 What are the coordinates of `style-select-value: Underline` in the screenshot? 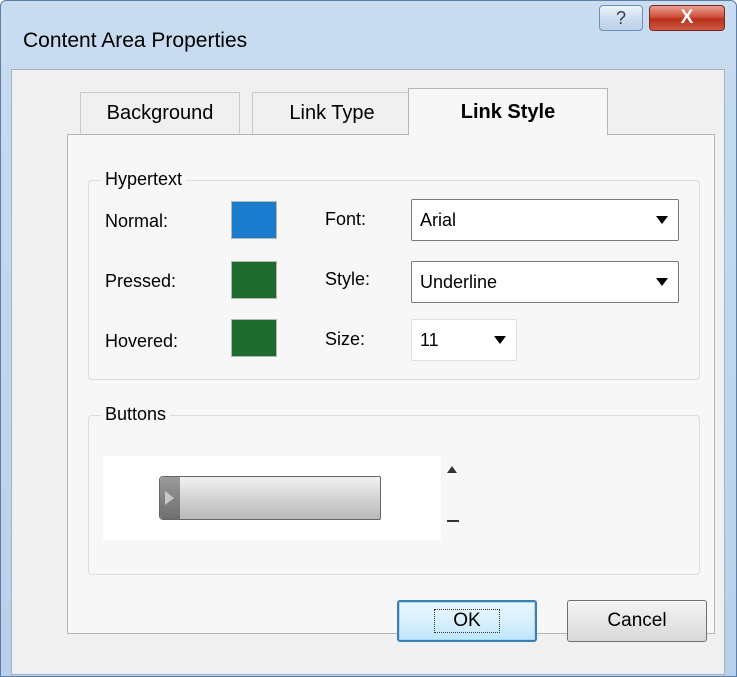 It's located at (459, 281).